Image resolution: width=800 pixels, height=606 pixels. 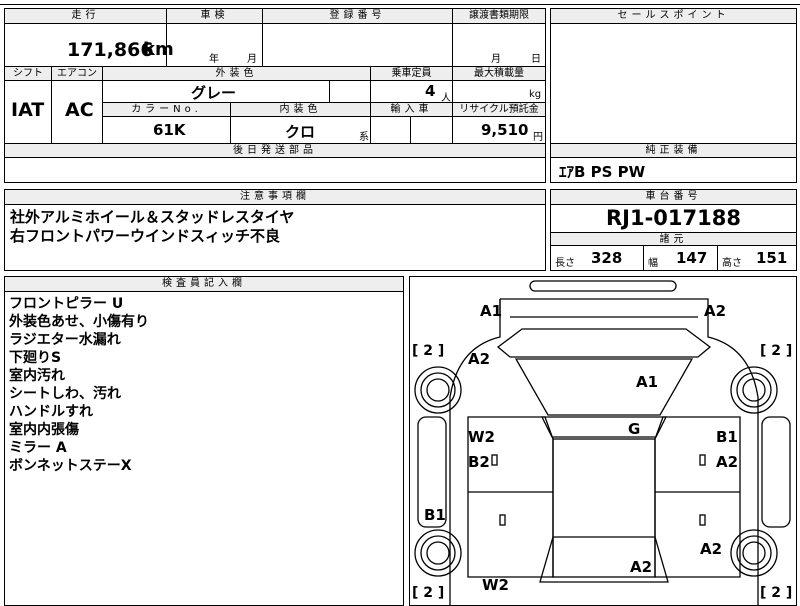 I want to click on shift-value: IAT, so click(x=28, y=110).